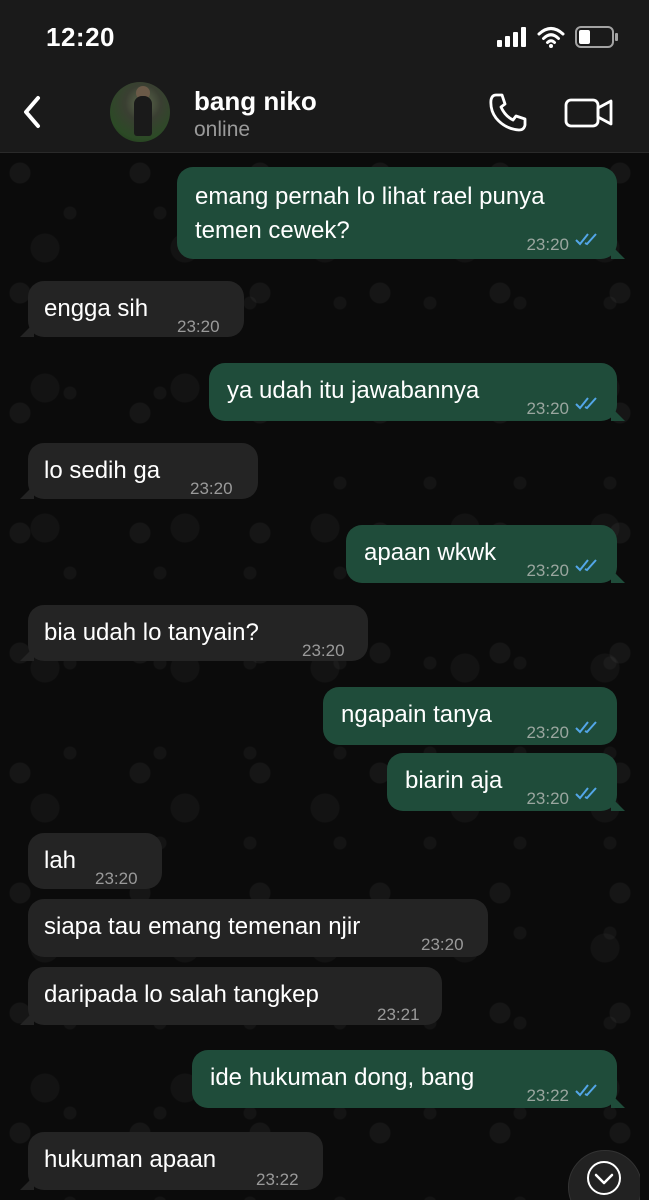 Image resolution: width=649 pixels, height=1200 pixels. I want to click on battery-icon, so click(596, 37).